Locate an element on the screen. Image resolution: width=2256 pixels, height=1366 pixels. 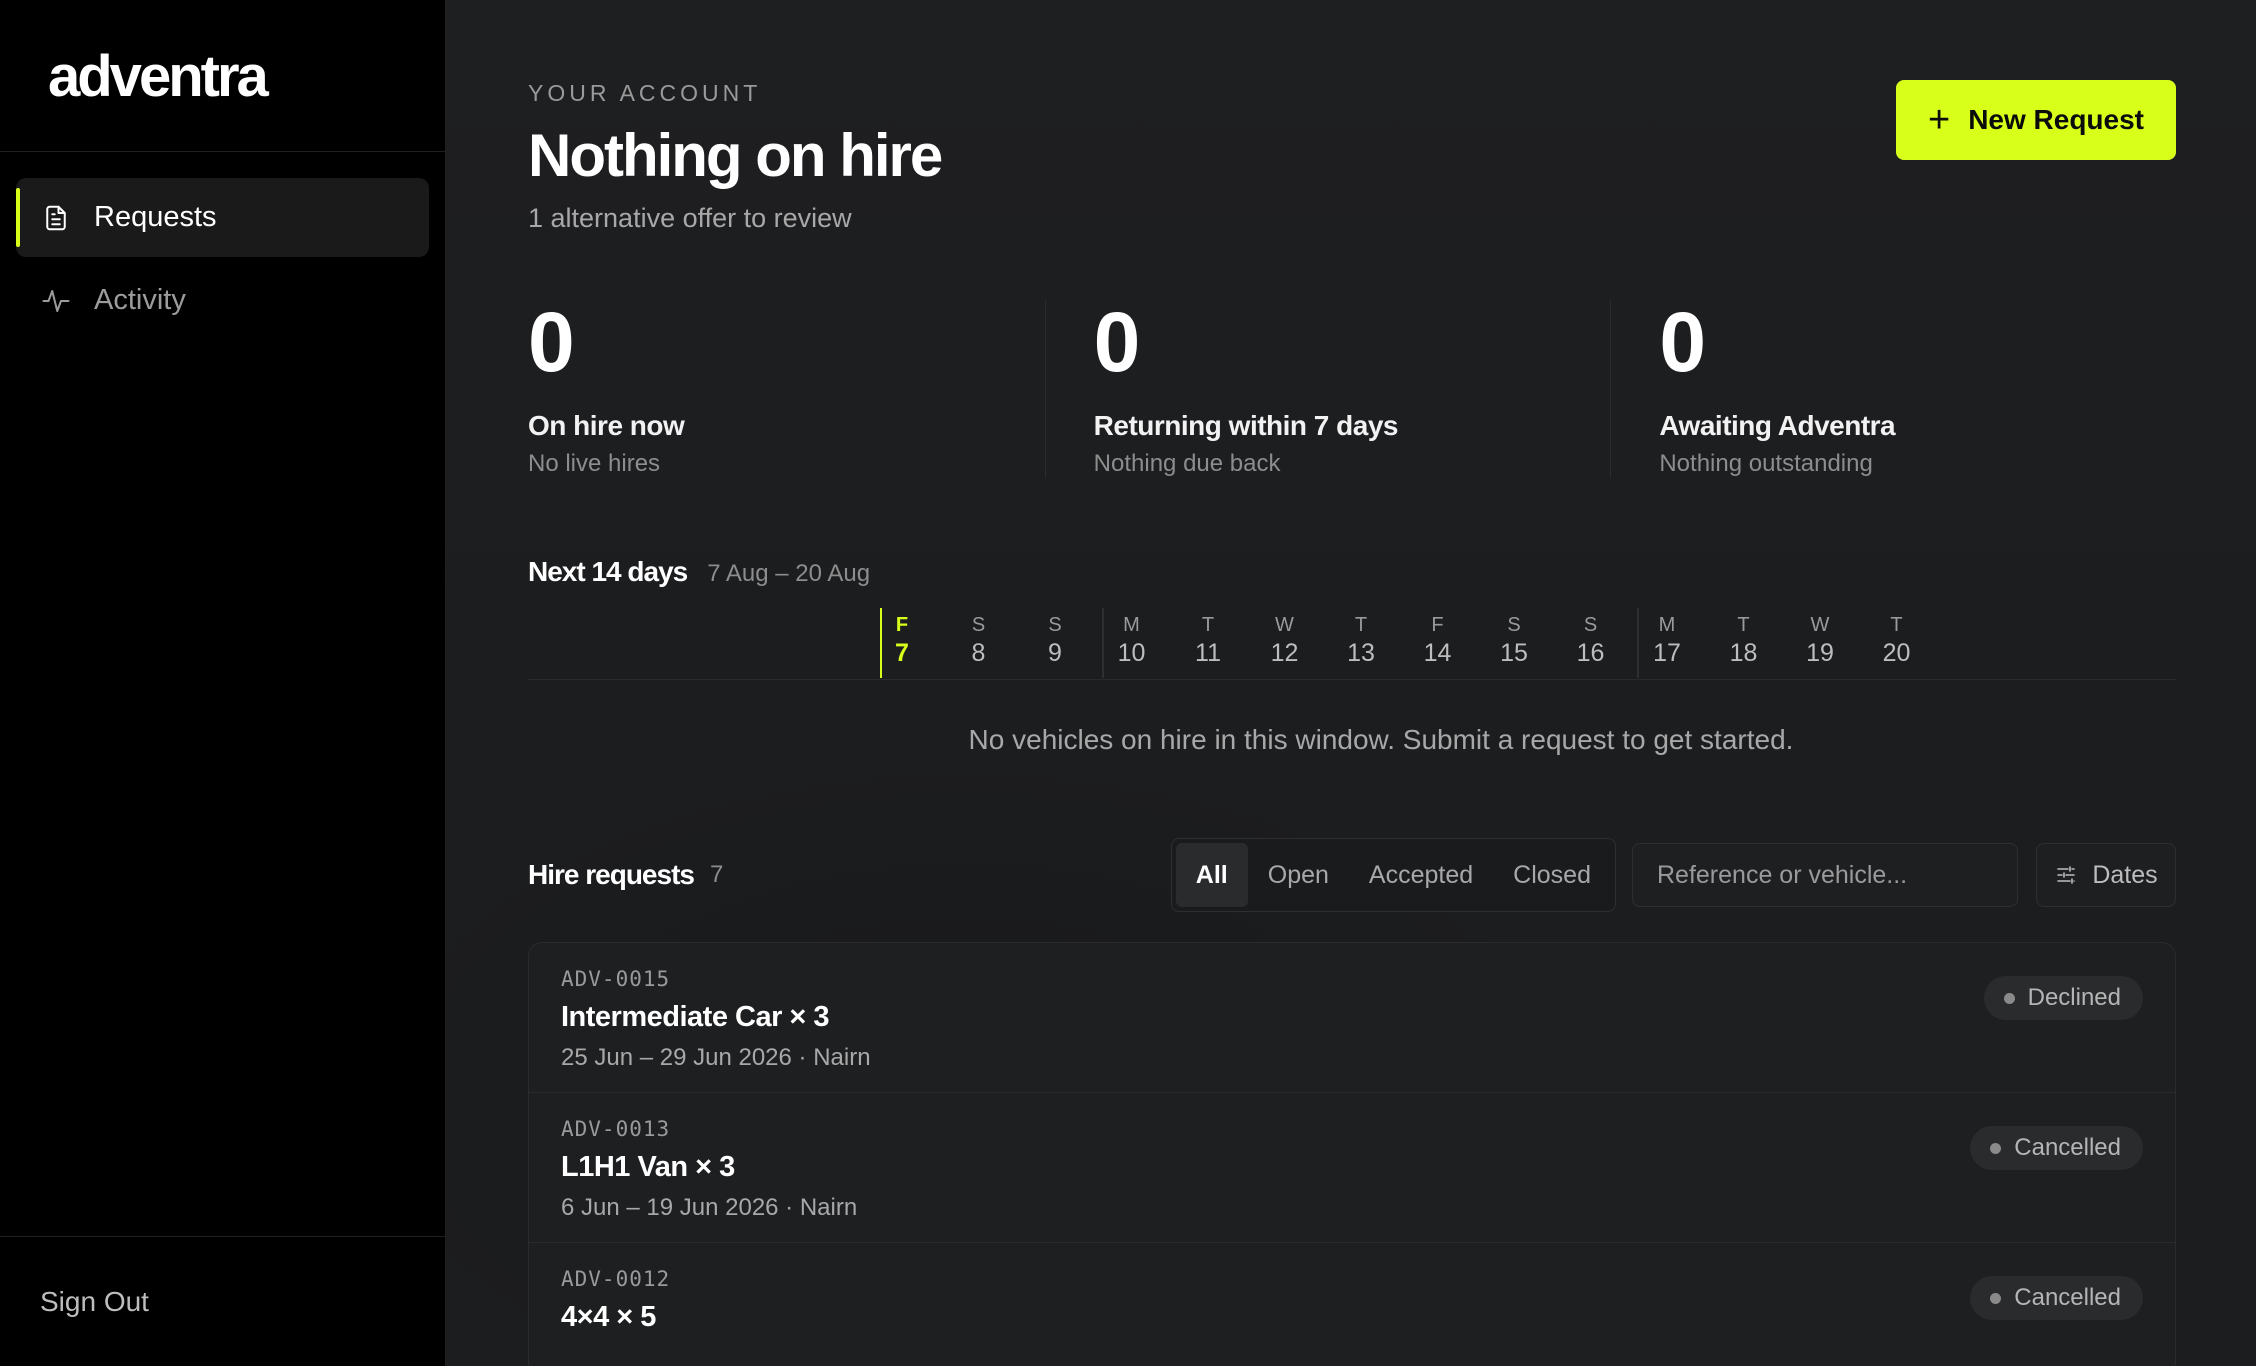
request-meta: 25 Jun – 29 Jun 2026 · Nairn is located at coordinates (716, 1057).